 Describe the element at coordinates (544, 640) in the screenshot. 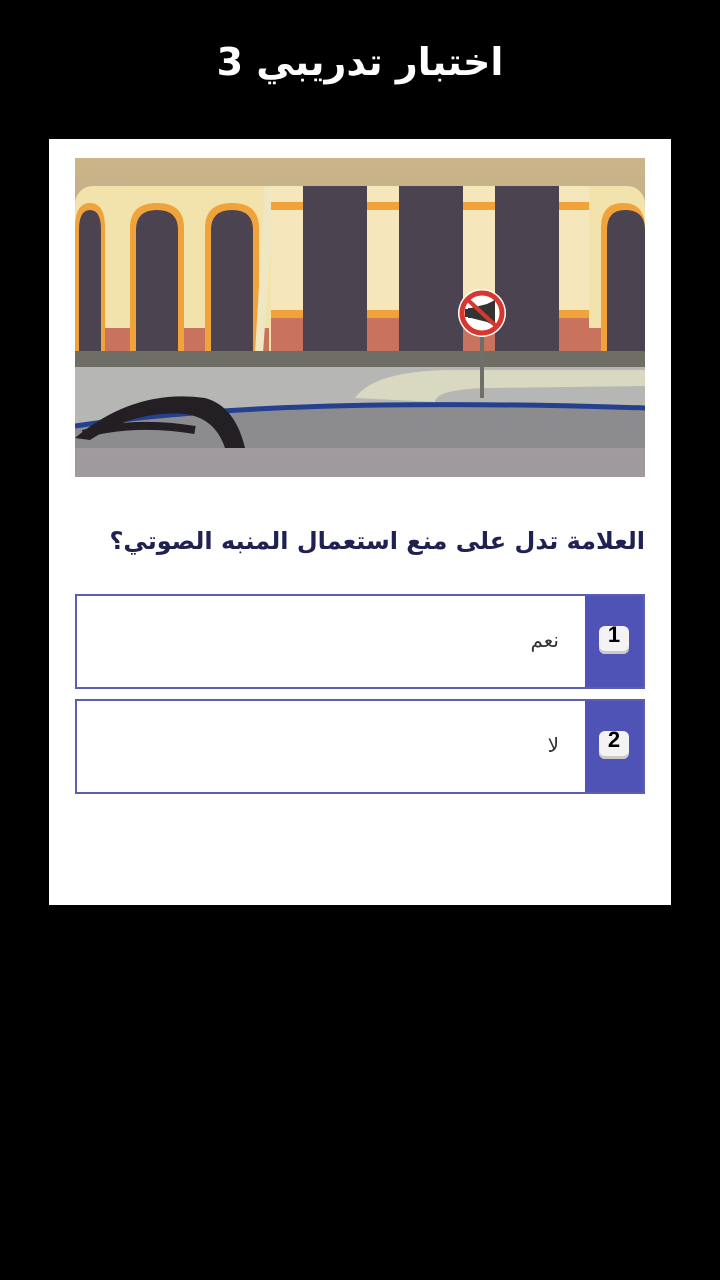

I see `option-label: نعم` at that location.